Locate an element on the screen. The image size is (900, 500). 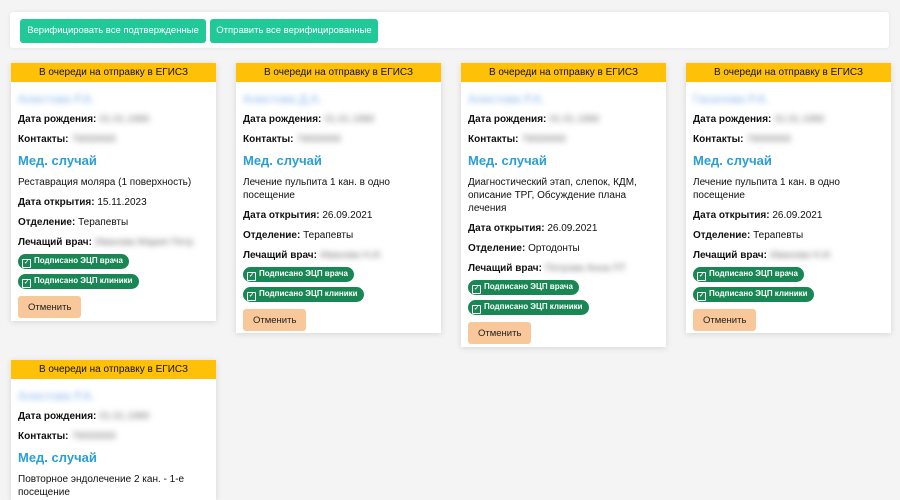
doctor-row: Лечащий врач: Петрова Анна ПТ is located at coordinates (547, 269).